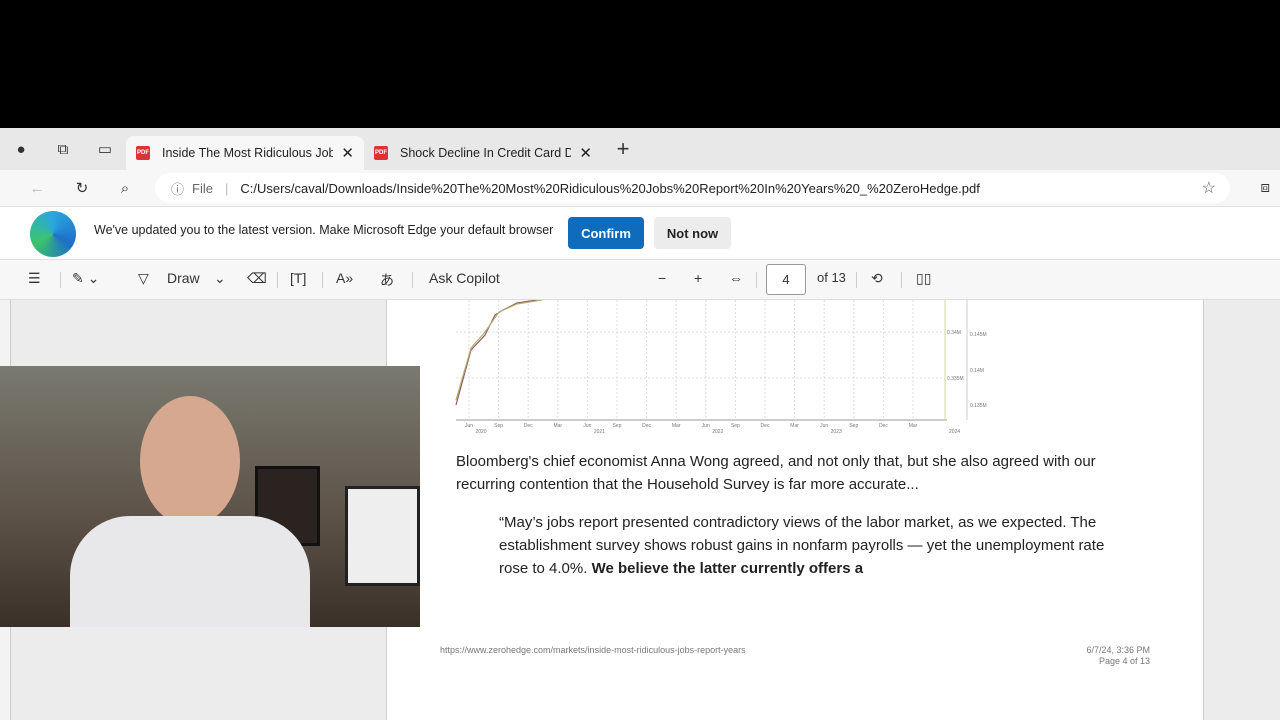 The width and height of the screenshot is (1280, 720). Describe the element at coordinates (143, 278) in the screenshot. I see `draw-icon: ▽` at that location.